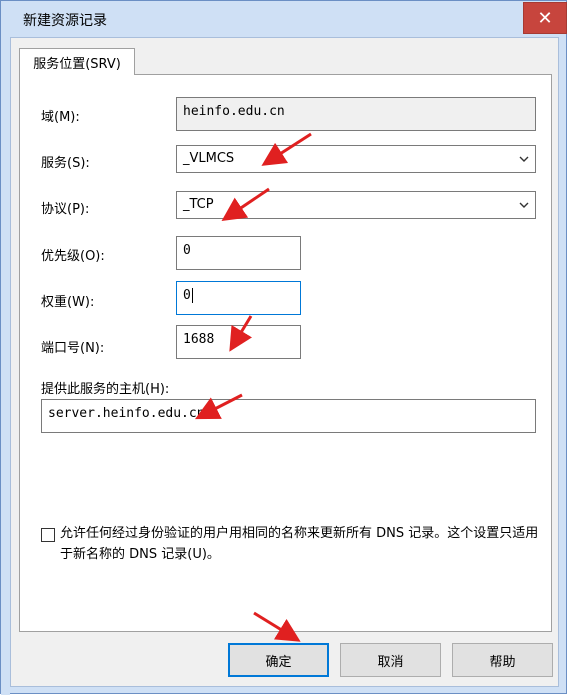 This screenshot has height=695, width=567. I want to click on arrow-to-port, so click(241, 333).